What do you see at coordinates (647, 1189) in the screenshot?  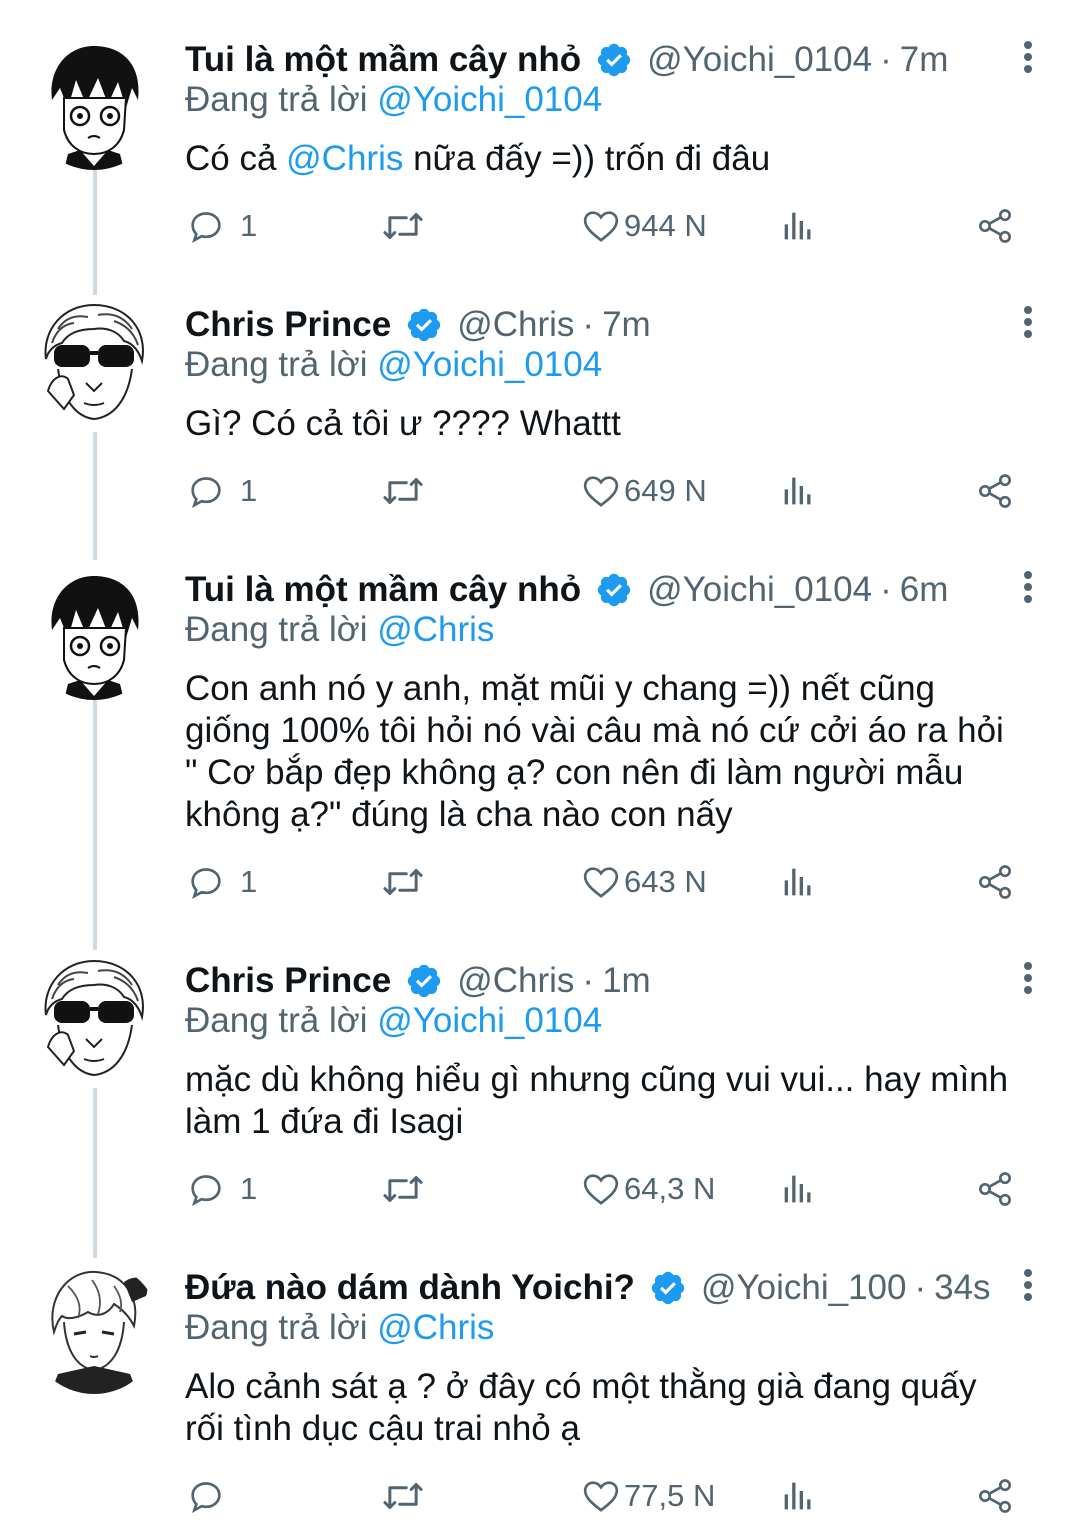 I see `like-button: 64,3 N` at bounding box center [647, 1189].